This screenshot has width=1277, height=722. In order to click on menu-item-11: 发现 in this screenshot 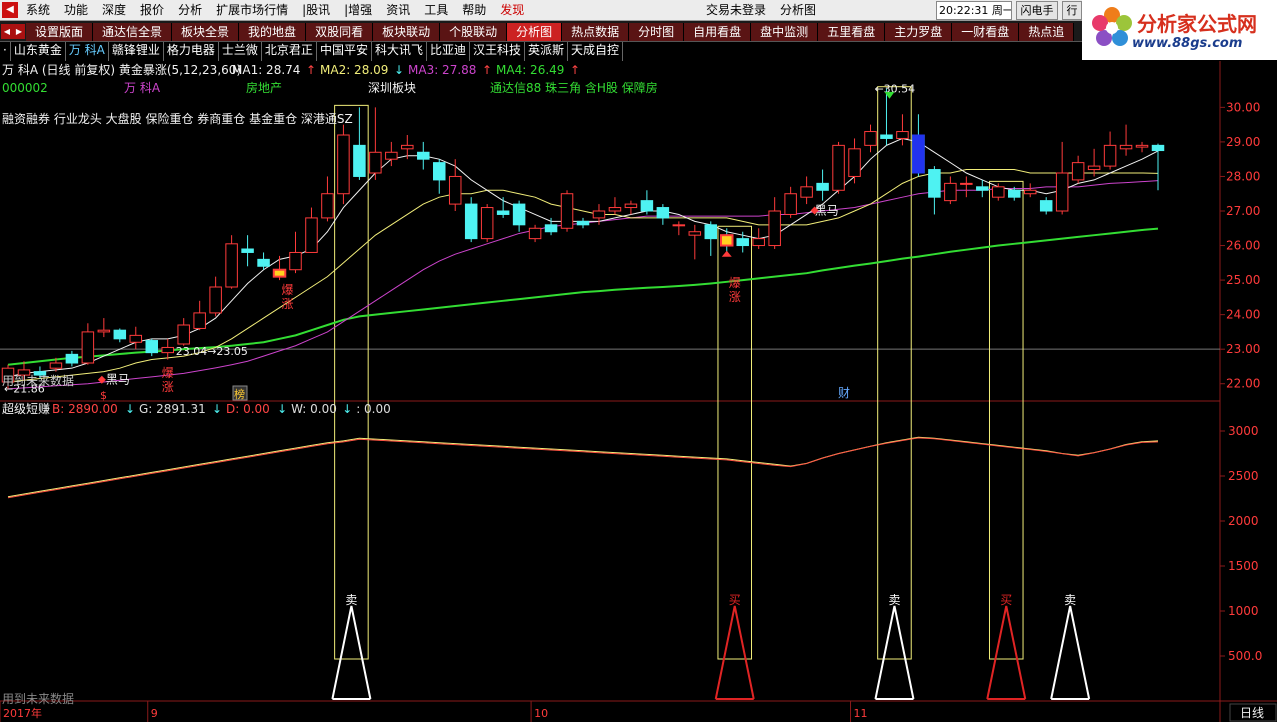, I will do `click(512, 10)`.